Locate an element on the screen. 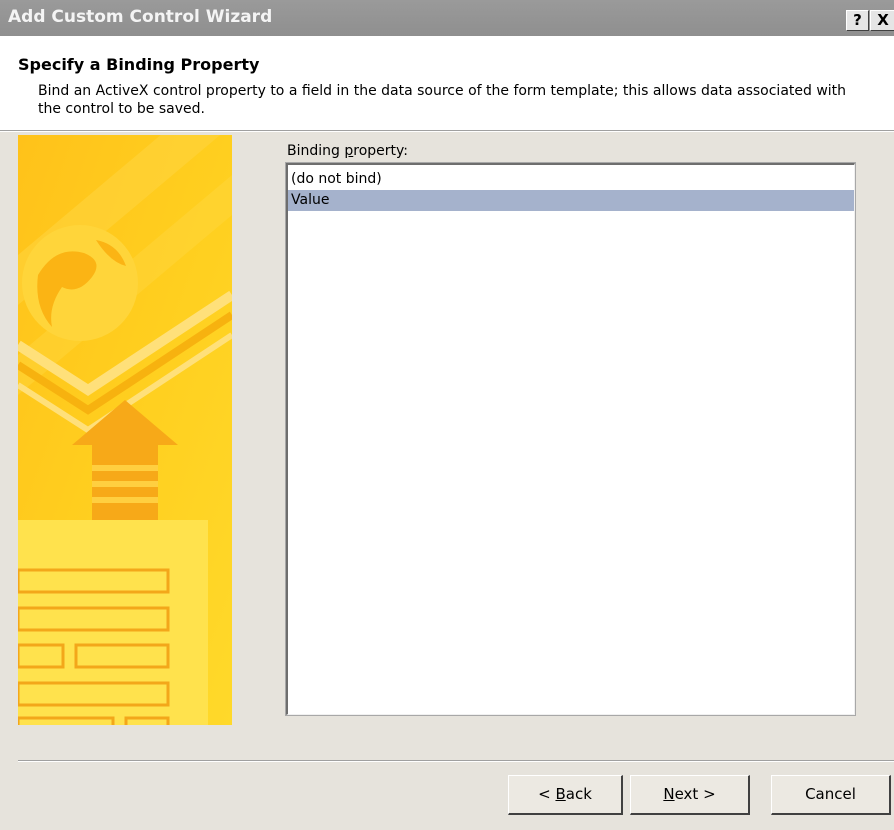 The width and height of the screenshot is (894, 830). list-item-do-not-bind: (do not bind) is located at coordinates (571, 179).